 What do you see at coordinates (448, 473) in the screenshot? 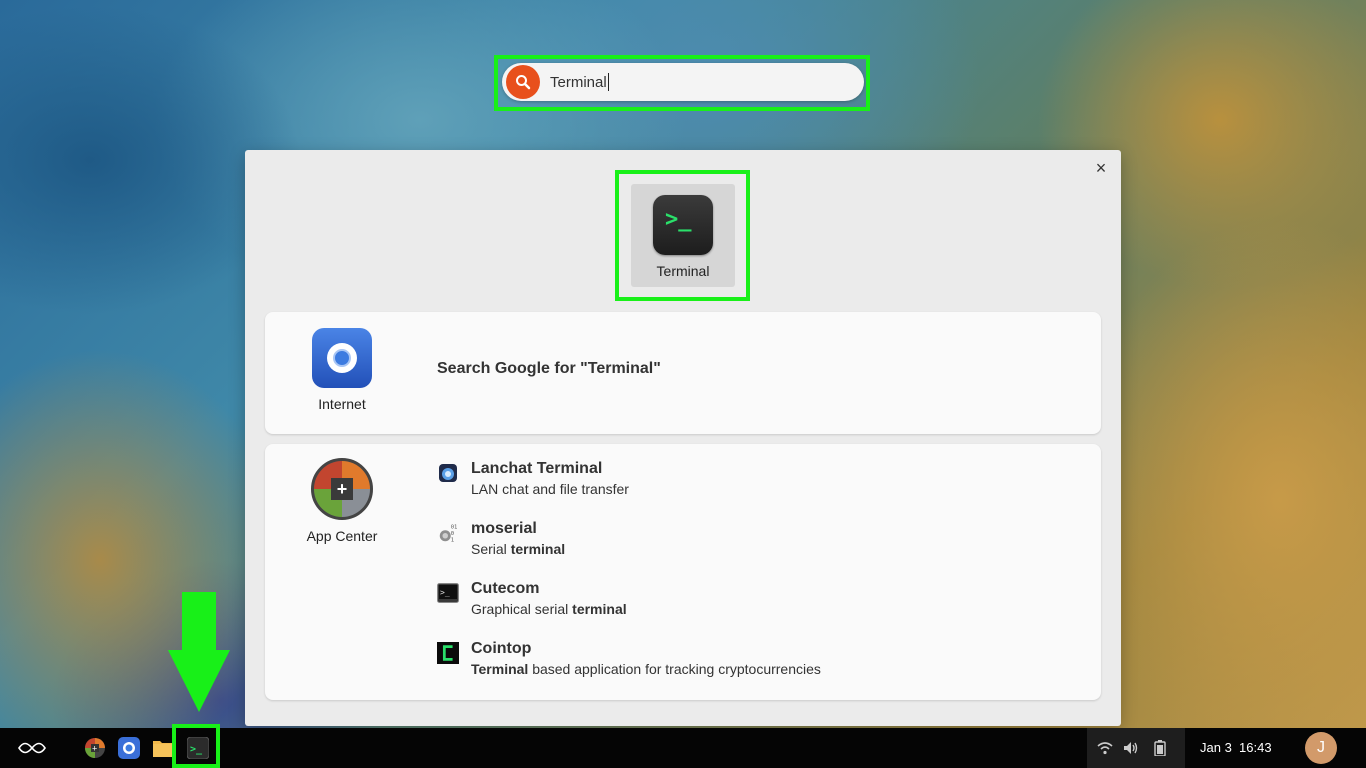
I see `lanchat-icon` at bounding box center [448, 473].